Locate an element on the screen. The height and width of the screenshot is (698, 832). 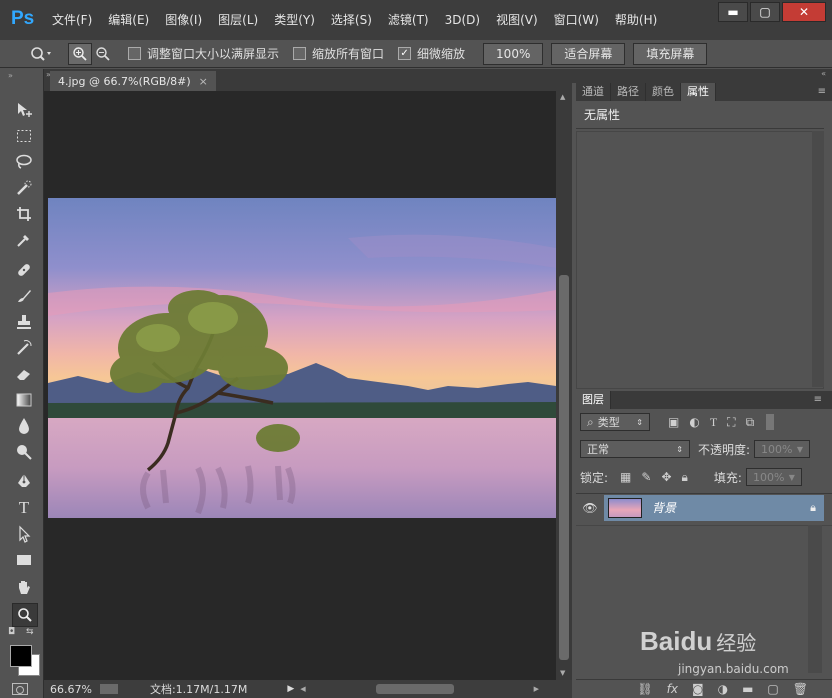
tab-channels: 通道 is located at coordinates (593, 92).